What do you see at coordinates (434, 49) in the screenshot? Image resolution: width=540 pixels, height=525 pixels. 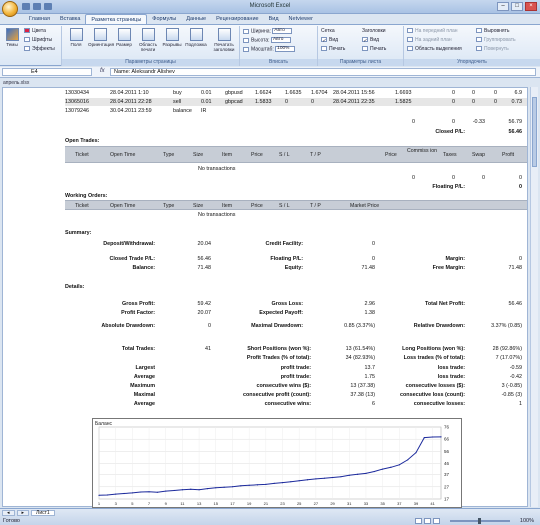 I see `selection-pane-button: Область выделения` at bounding box center [434, 49].